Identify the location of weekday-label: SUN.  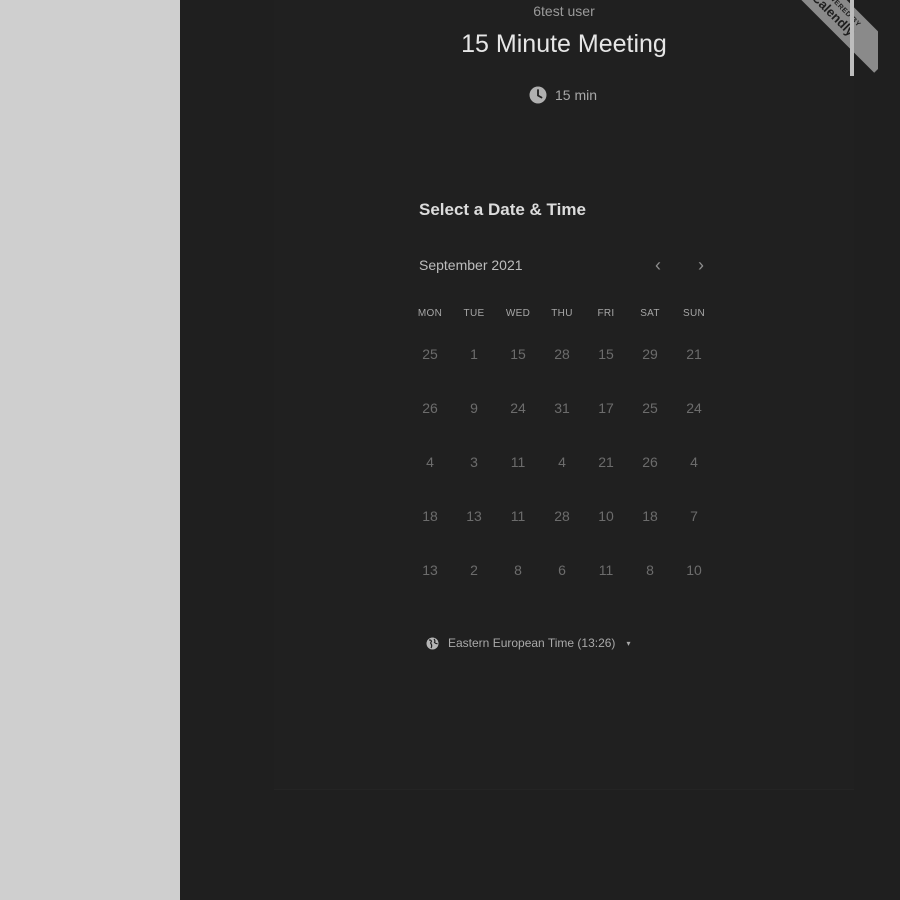
(693, 313).